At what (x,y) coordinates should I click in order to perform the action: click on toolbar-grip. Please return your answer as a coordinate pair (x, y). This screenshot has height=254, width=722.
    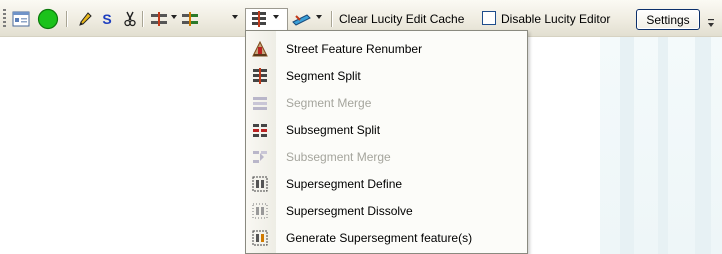
    Looking at the image, I should click on (4, 18).